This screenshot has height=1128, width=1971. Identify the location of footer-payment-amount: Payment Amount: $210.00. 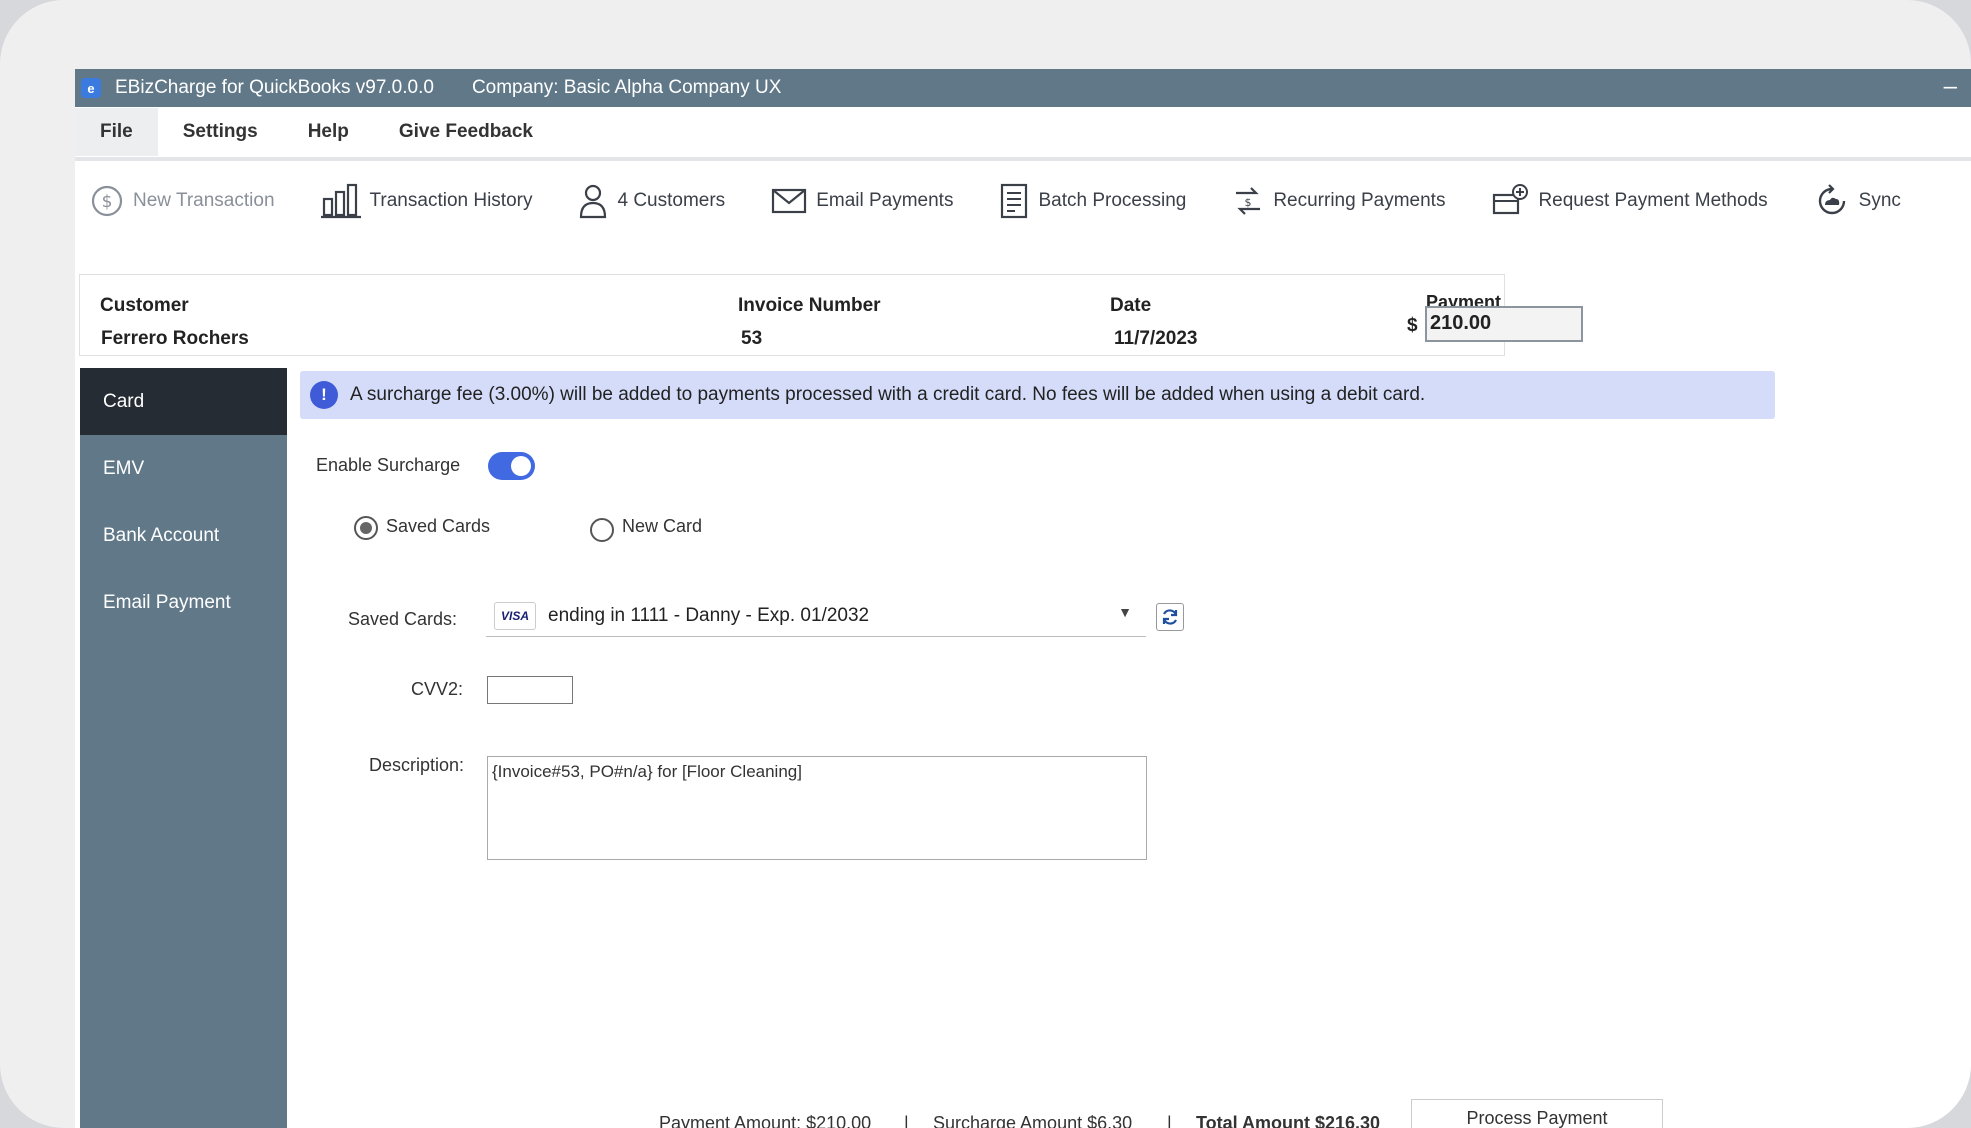
(765, 1120).